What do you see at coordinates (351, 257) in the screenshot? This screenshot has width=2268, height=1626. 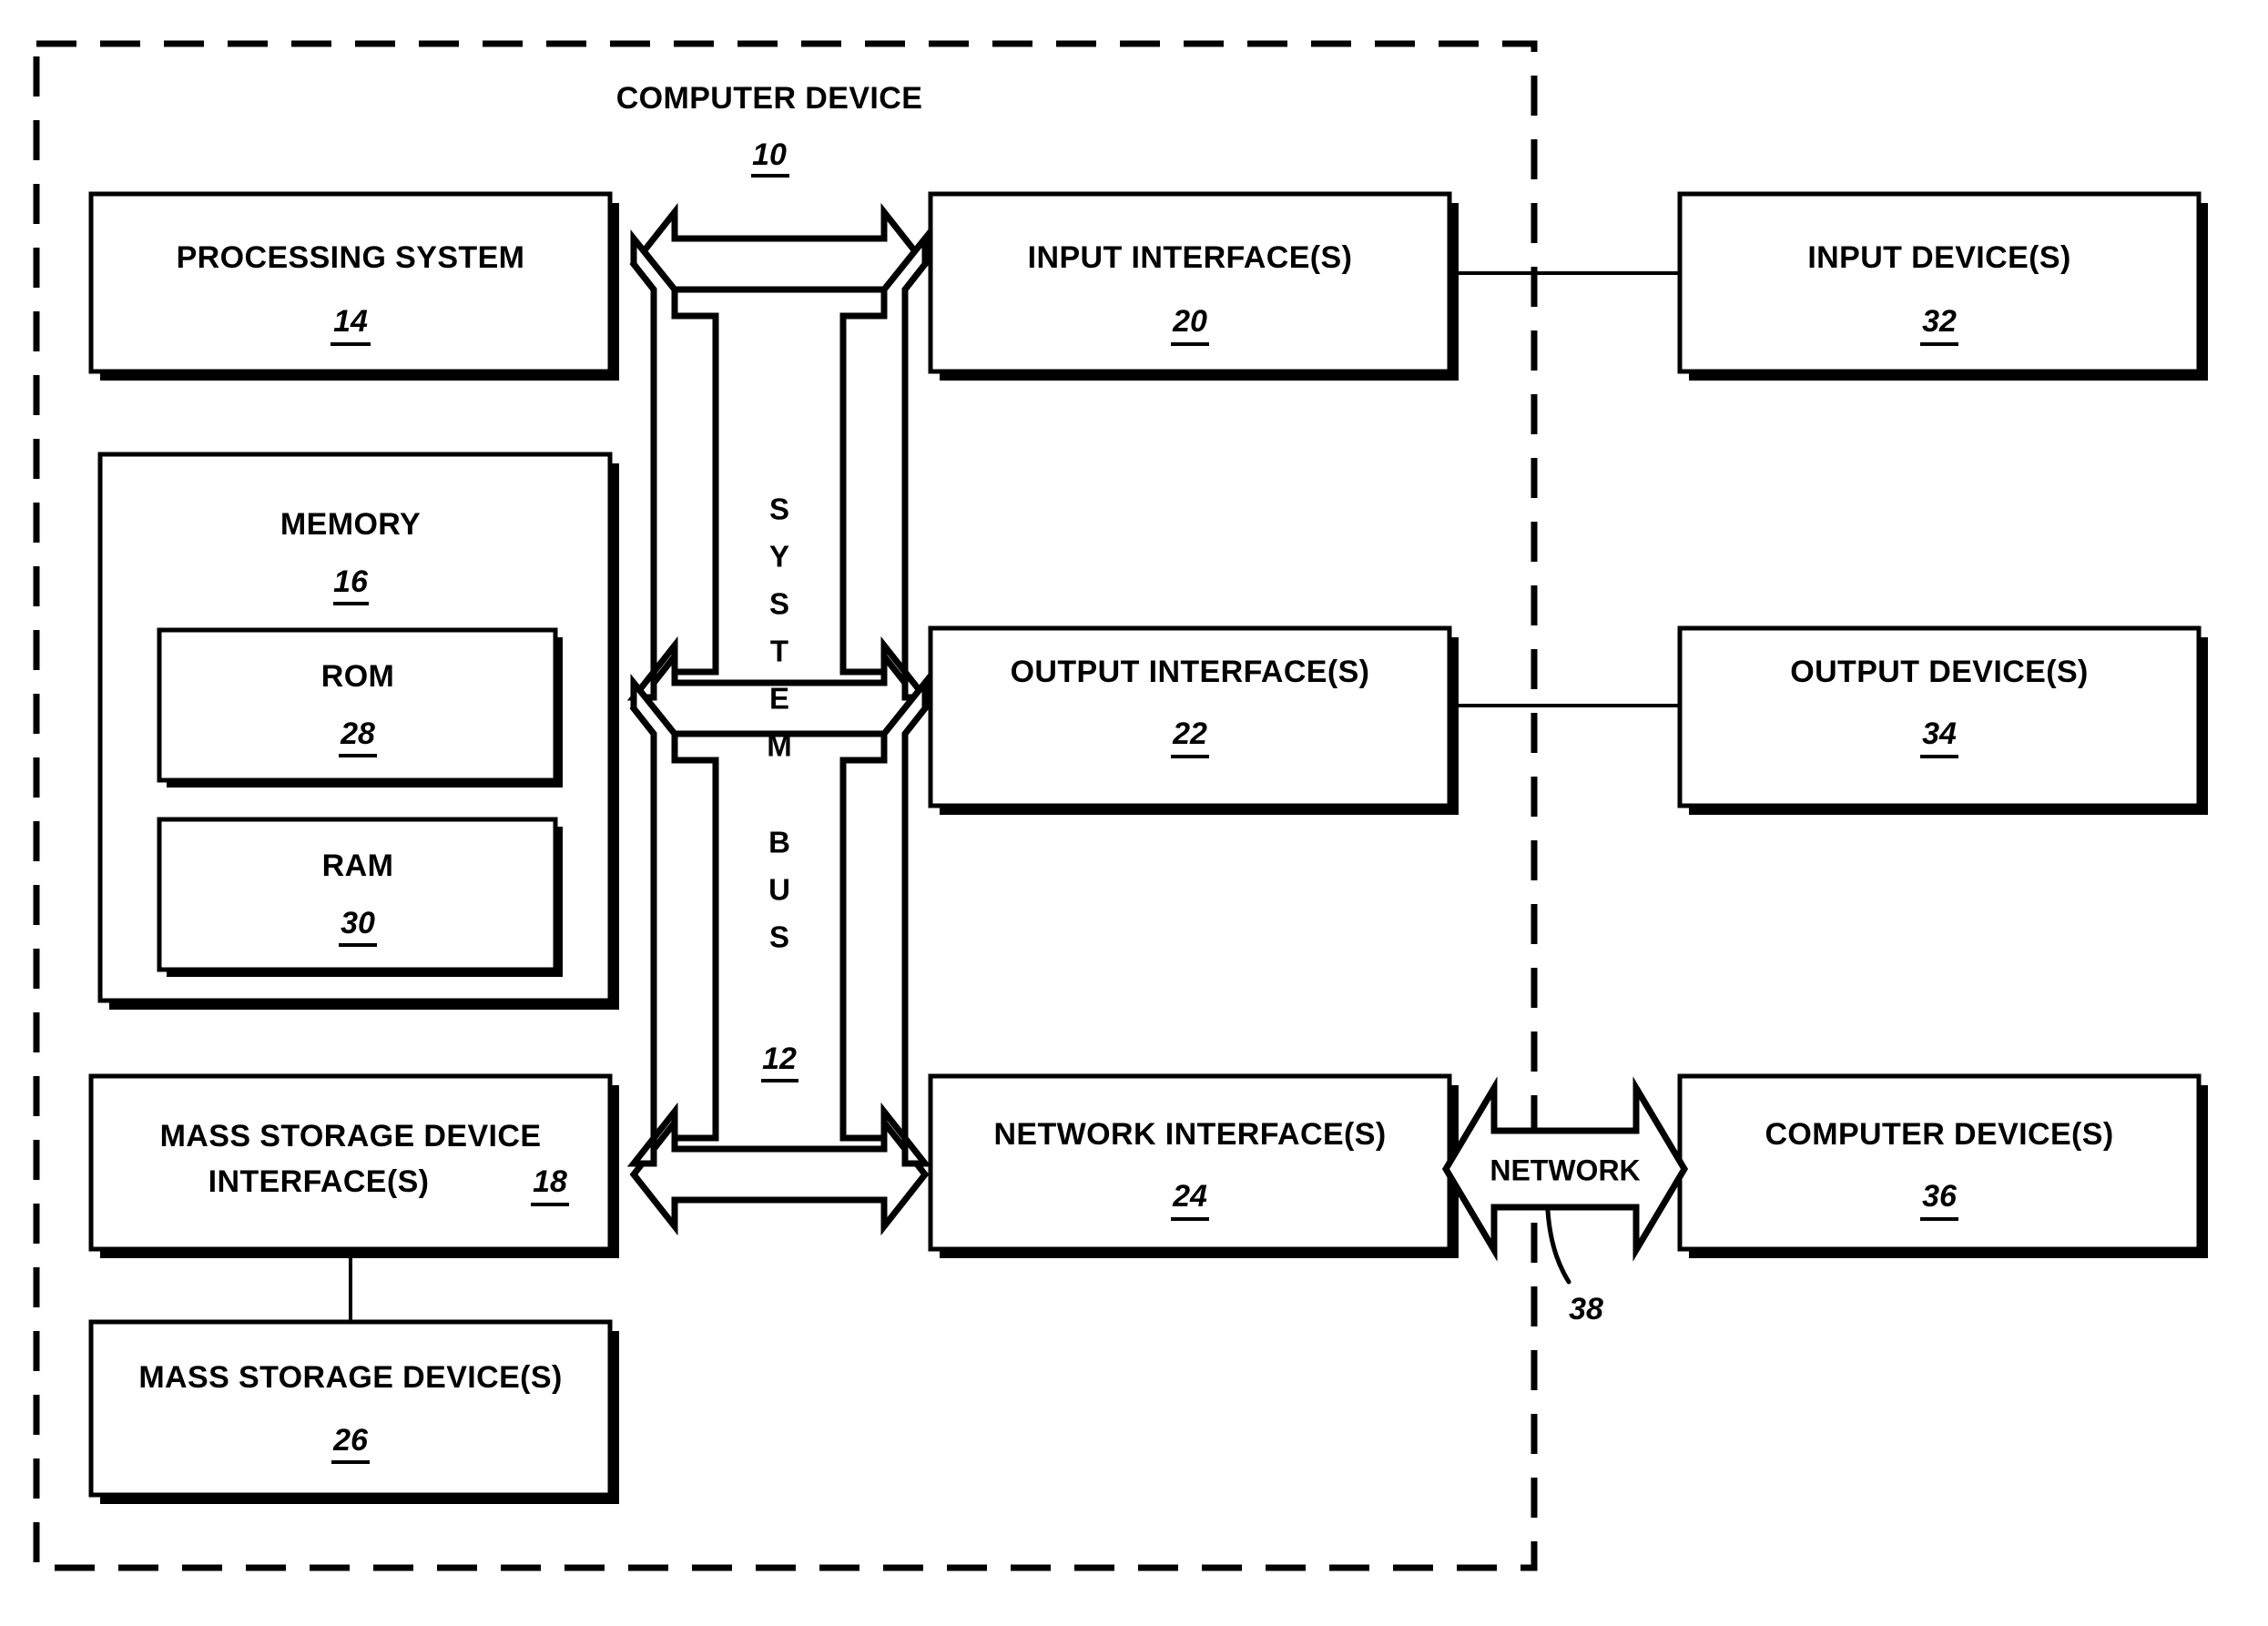 I see `processing-system-label: PROCESSING SYSTEM` at bounding box center [351, 257].